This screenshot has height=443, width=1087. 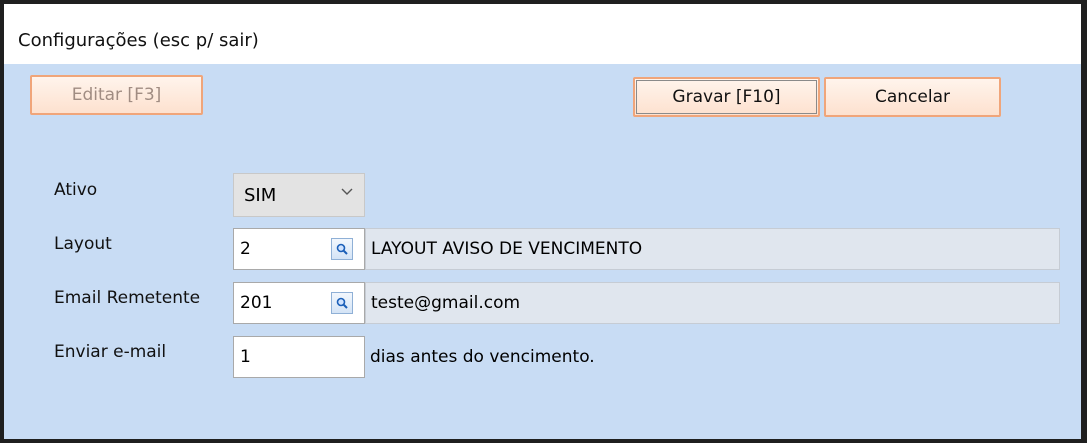 What do you see at coordinates (726, 97) in the screenshot?
I see `save-button: Gravar [F10]` at bounding box center [726, 97].